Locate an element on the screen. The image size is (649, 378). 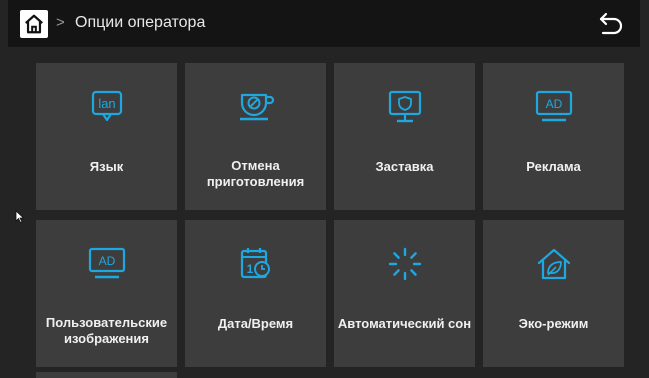
tile-label: Пользовательские изображения is located at coordinates (106, 330).